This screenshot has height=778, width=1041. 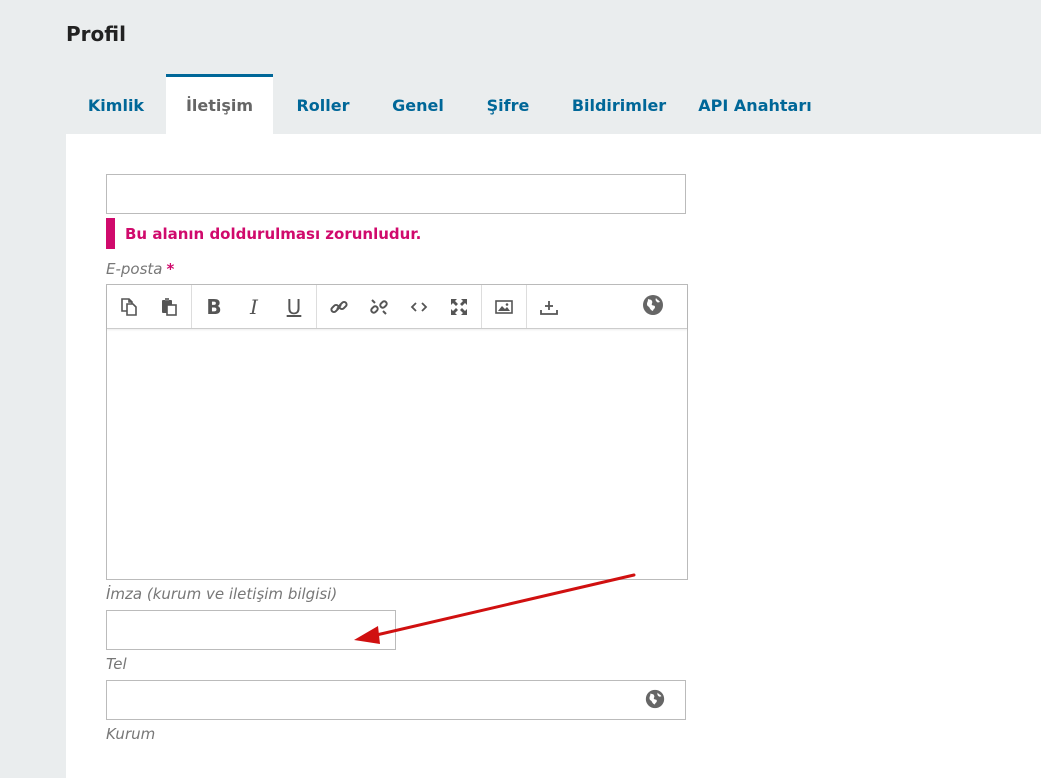 I want to click on upload-icon, so click(x=549, y=307).